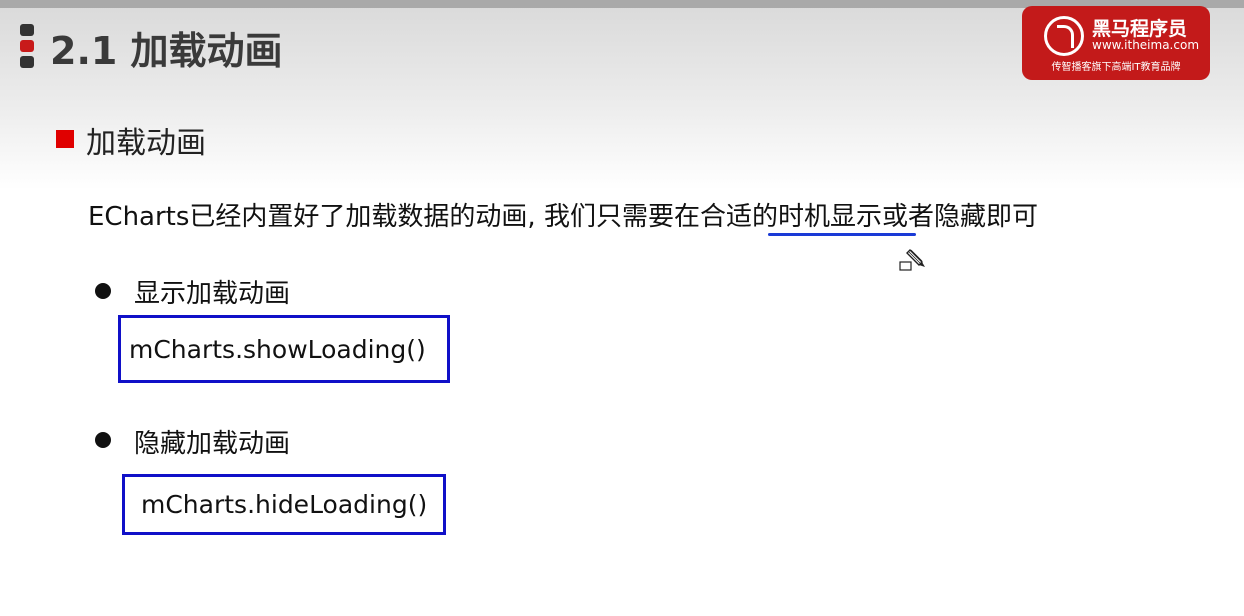  I want to click on title-marker-icon, so click(27, 46).